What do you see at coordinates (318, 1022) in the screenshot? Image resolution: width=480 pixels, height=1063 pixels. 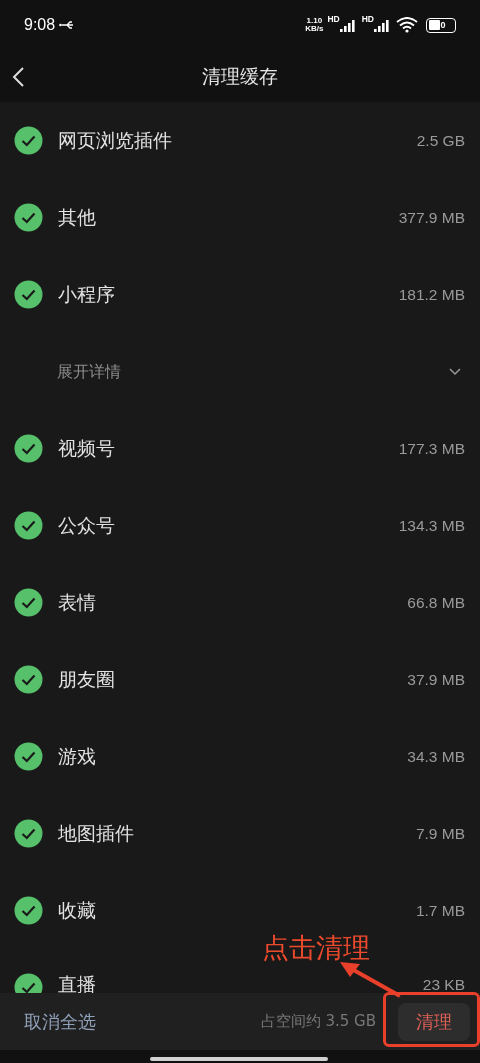 I see `space-summary: 占空间约 3.5 GB` at bounding box center [318, 1022].